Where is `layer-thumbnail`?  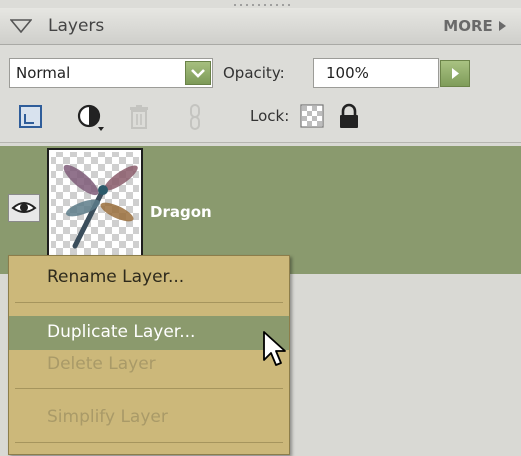
layer-thumbnail is located at coordinates (95, 207).